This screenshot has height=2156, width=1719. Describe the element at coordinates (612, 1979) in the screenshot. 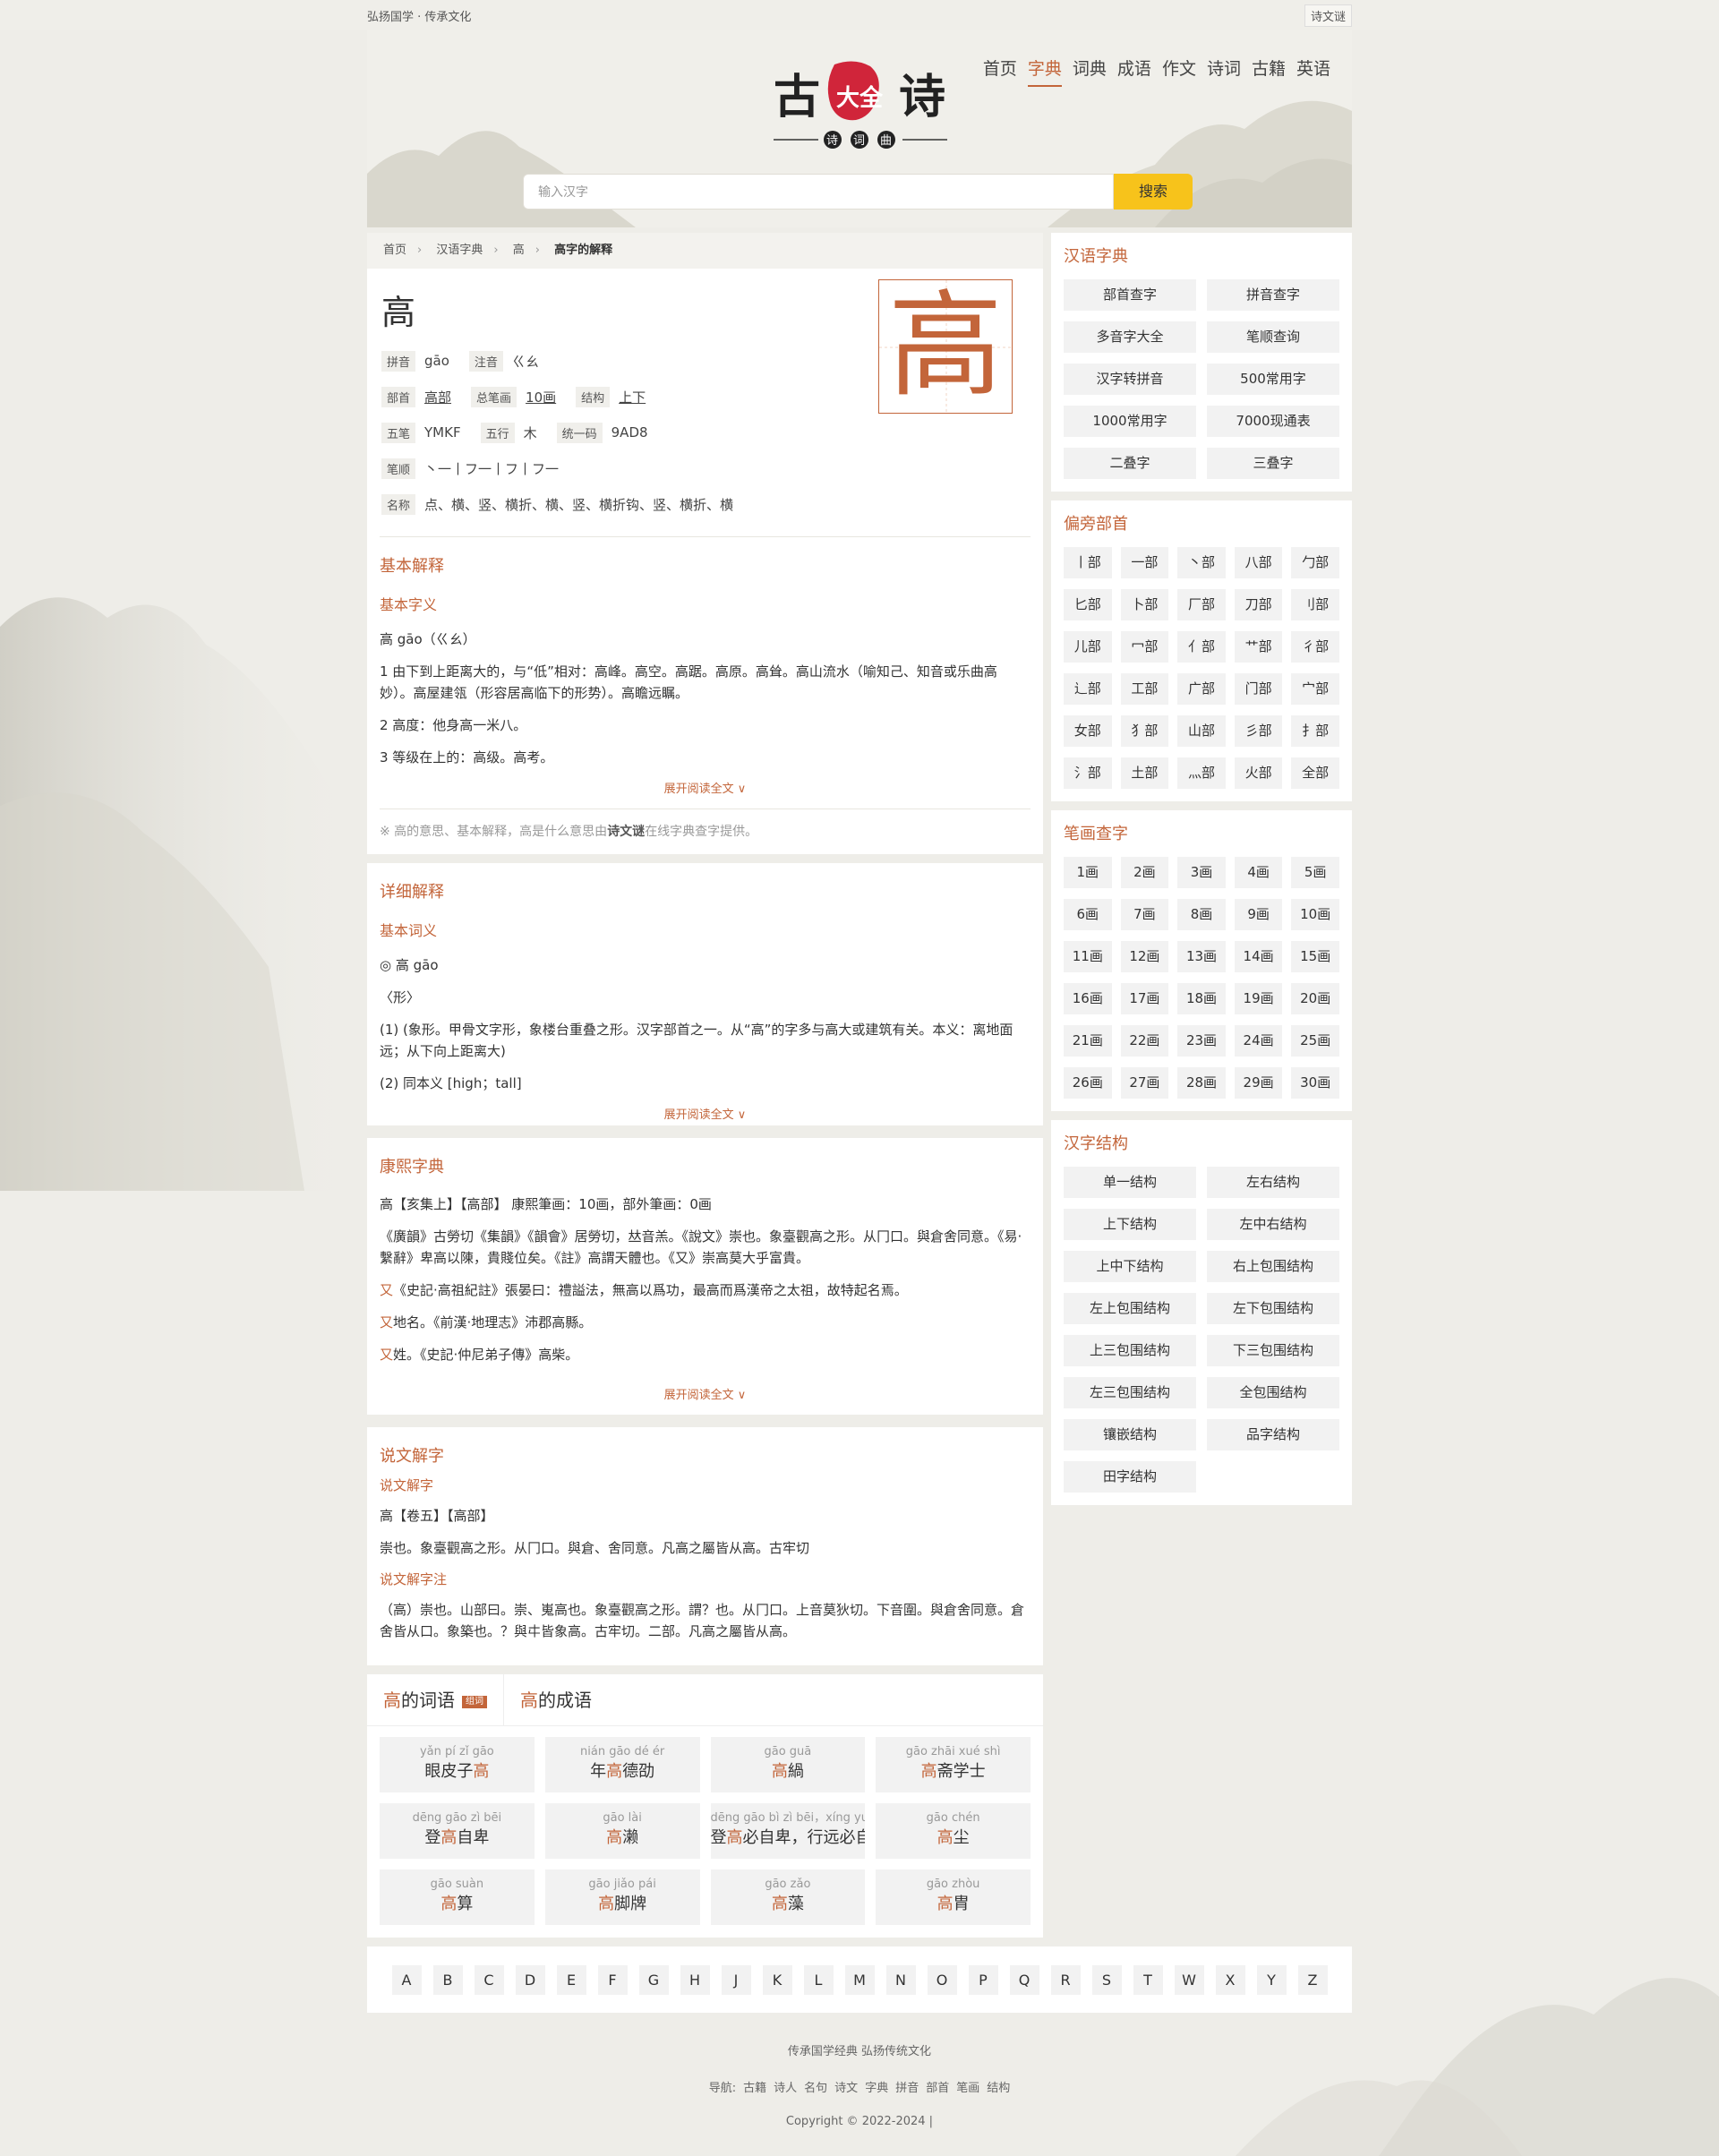

I see `alphabet-letter: F` at that location.